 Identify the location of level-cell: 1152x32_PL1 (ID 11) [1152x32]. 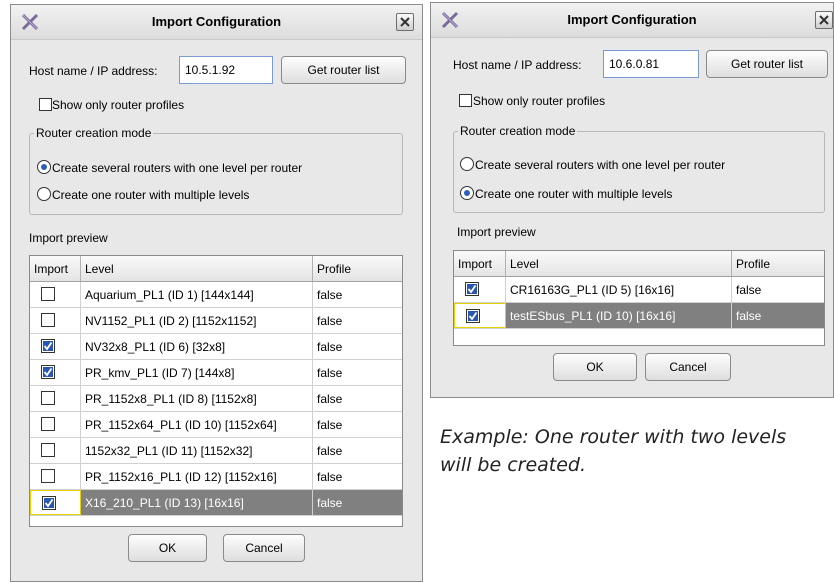
(197, 450).